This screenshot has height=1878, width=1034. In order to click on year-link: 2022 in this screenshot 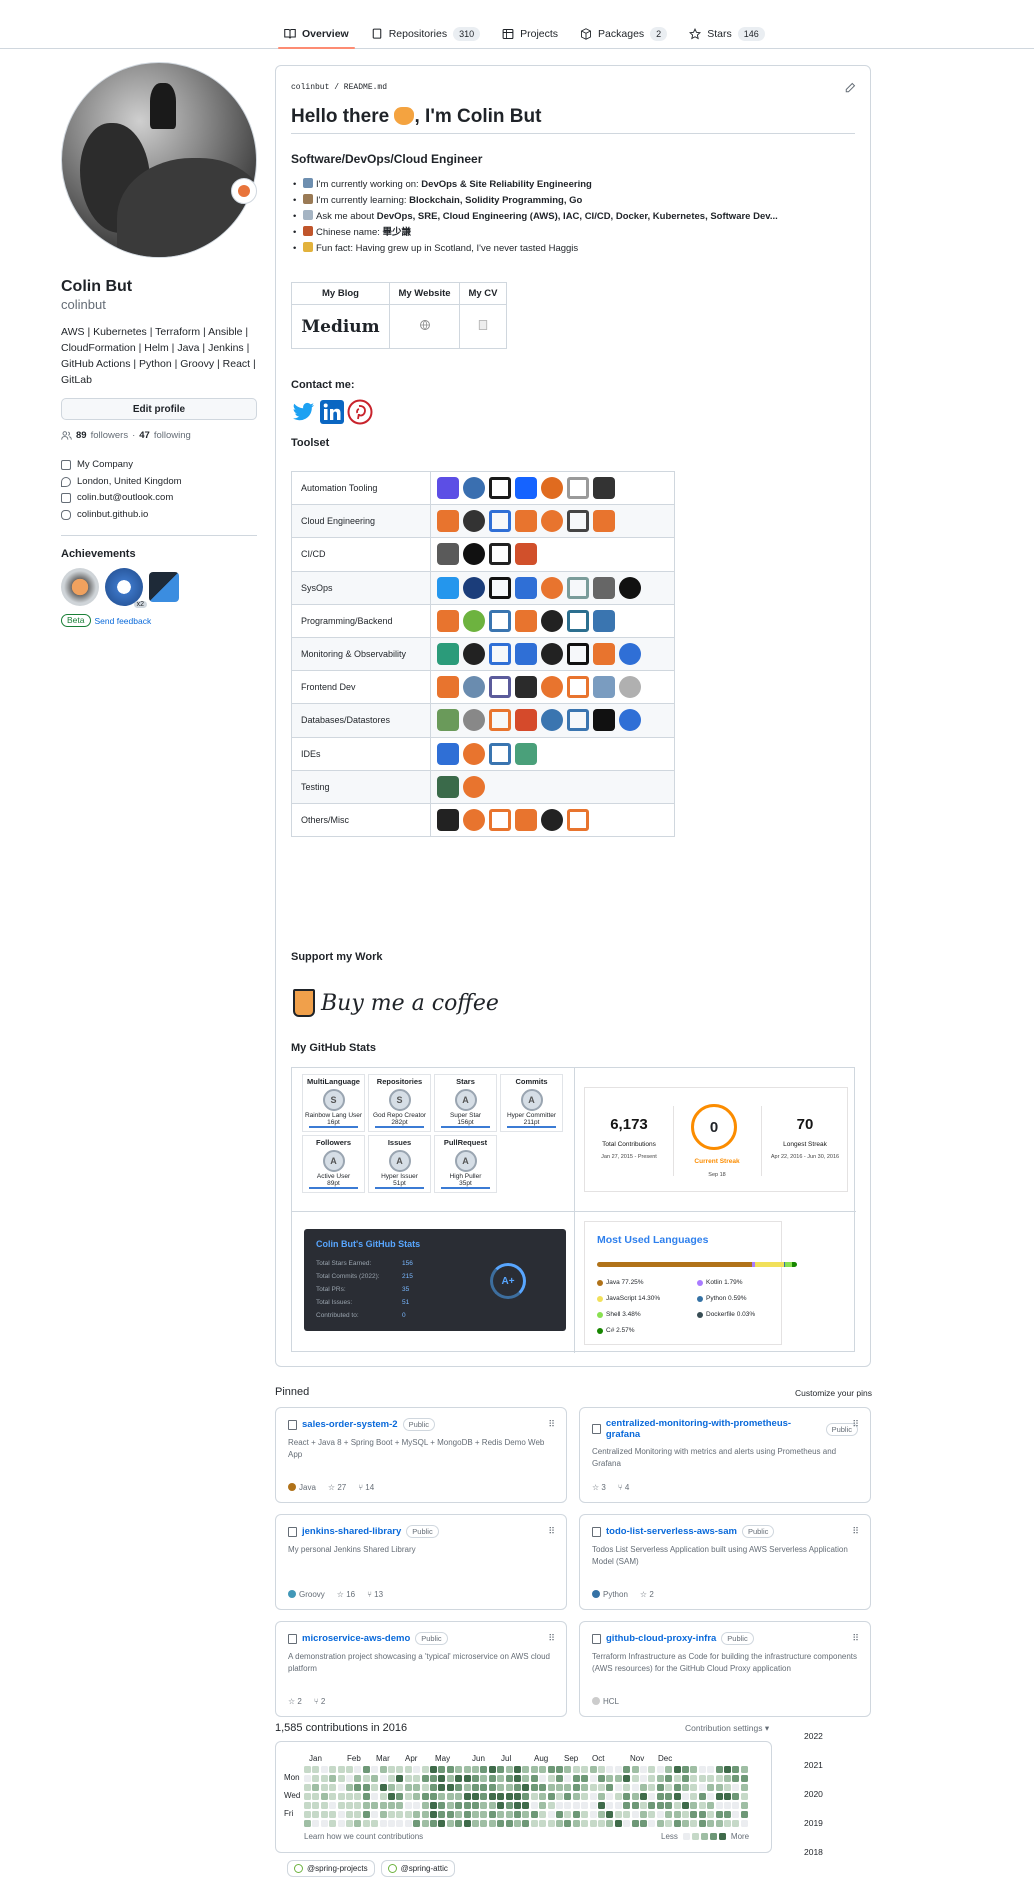, I will do `click(813, 1736)`.